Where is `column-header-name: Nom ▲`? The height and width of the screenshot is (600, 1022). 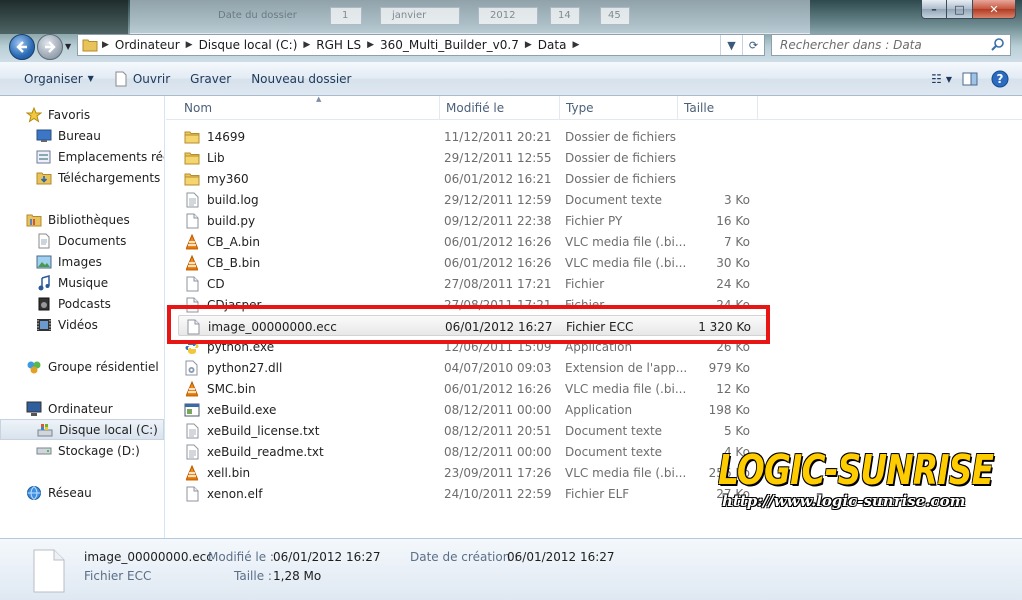 column-header-name: Nom ▲ is located at coordinates (309, 108).